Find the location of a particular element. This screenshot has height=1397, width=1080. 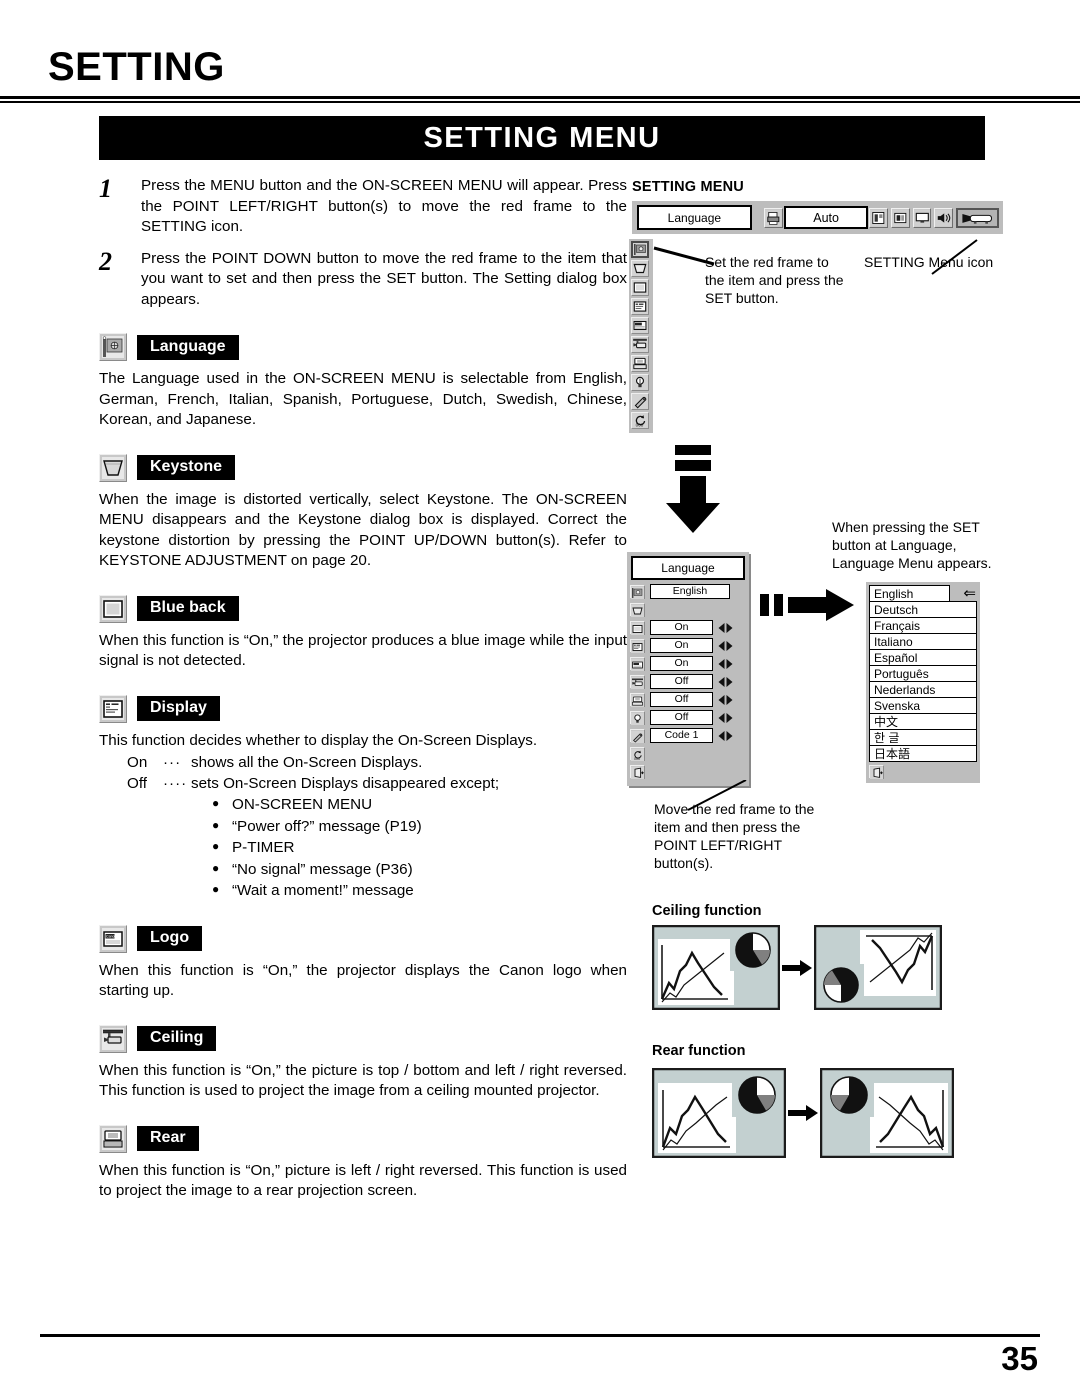

section-header: Display is located at coordinates (363, 709).